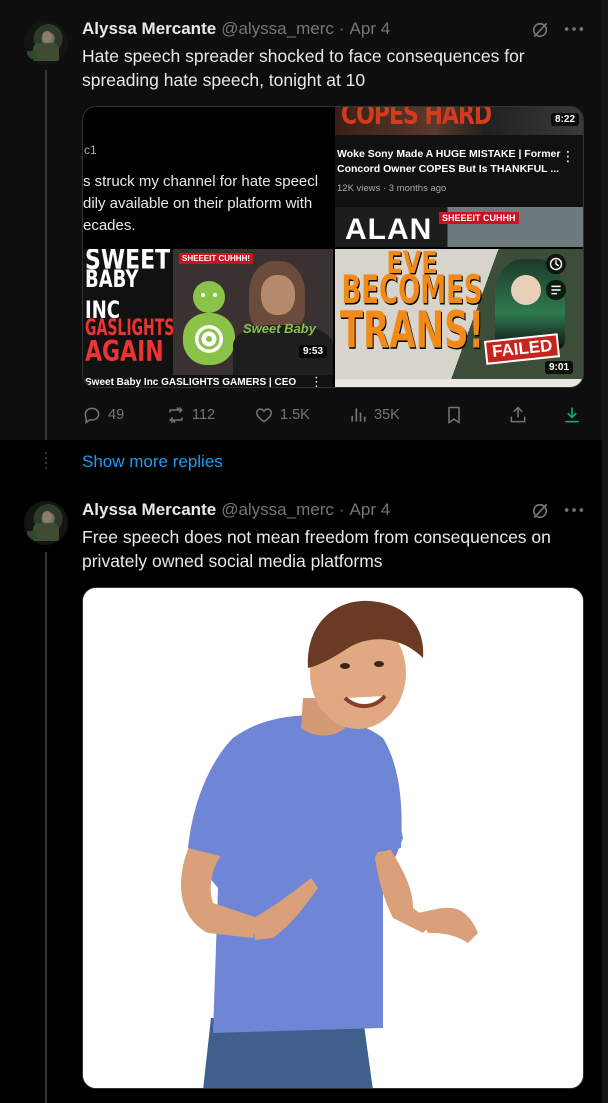 The image size is (608, 1103). What do you see at coordinates (556, 290) in the screenshot?
I see `add-to-queue-icon` at bounding box center [556, 290].